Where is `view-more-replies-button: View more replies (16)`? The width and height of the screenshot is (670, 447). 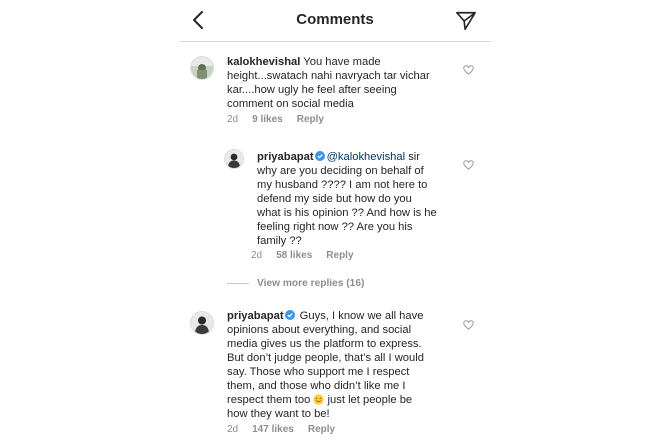
view-more-replies-button: View more replies (16) is located at coordinates (295, 283).